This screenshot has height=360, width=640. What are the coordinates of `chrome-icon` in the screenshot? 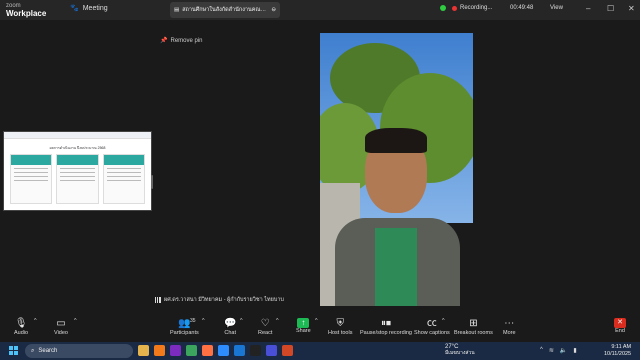 It's located at (191, 350).